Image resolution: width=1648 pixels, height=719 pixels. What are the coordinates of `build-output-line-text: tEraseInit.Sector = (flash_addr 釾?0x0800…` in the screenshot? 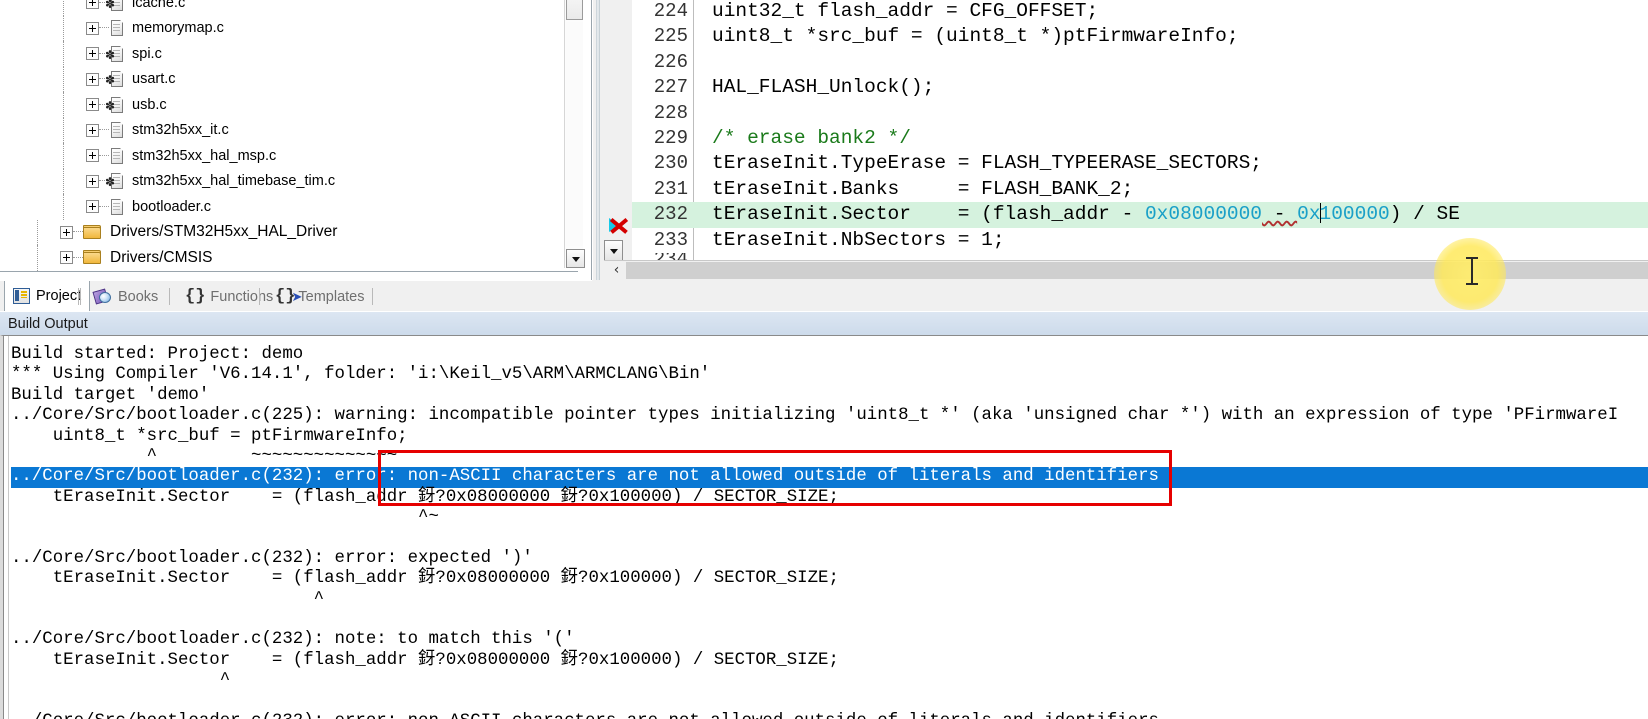 It's located at (425, 579).